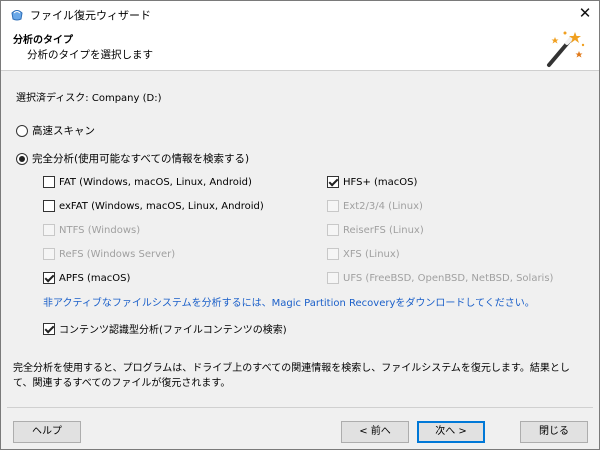 This screenshot has height=450, width=600. I want to click on fs-fat-option: FAT (Windows, macOS, Linux, Android), so click(147, 182).